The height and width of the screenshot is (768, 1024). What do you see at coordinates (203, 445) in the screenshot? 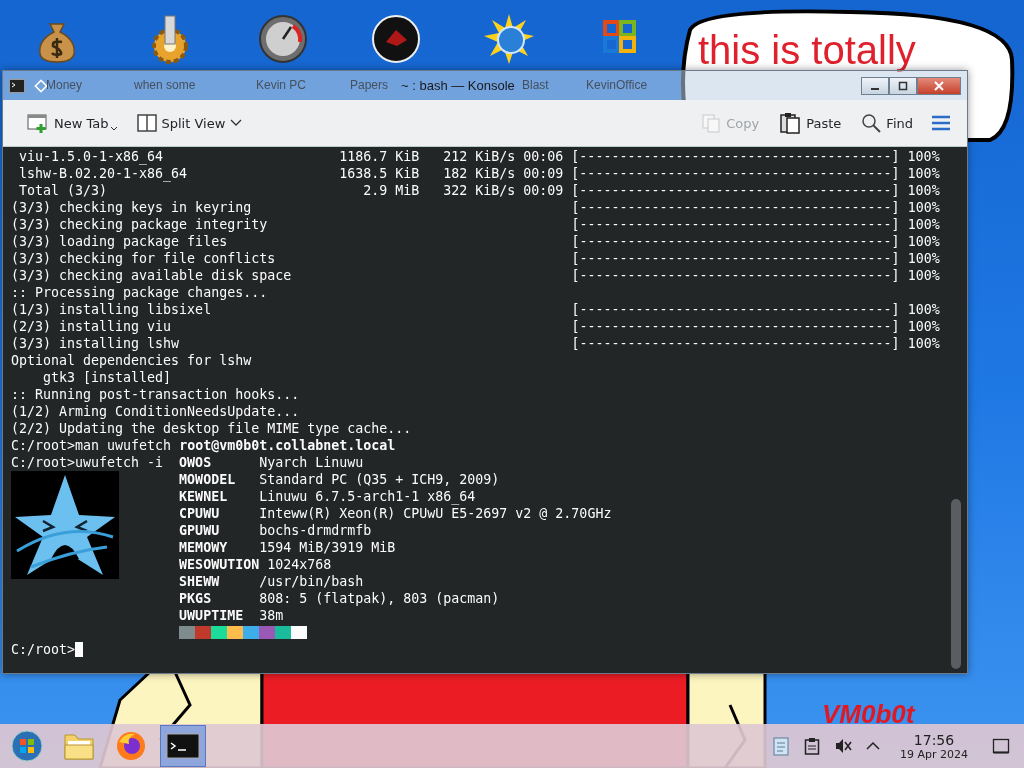
I see `terminal-text: C:/root>man uwufetch root@vm0b0t.collabnet.local` at bounding box center [203, 445].